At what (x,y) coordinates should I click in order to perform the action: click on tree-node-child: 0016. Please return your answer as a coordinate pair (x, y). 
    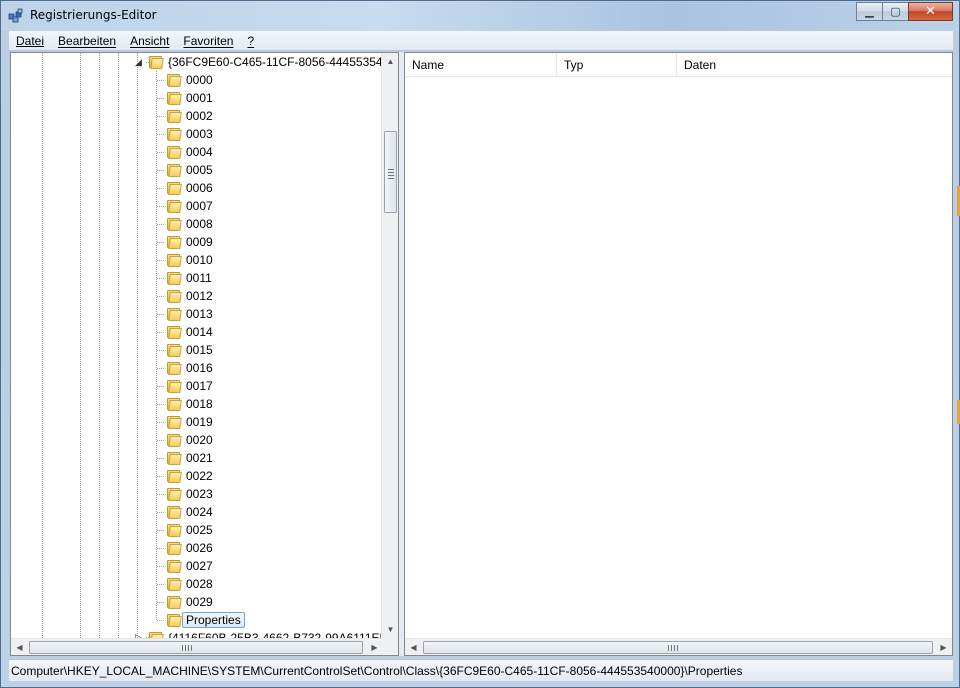
    Looking at the image, I should click on (189, 368).